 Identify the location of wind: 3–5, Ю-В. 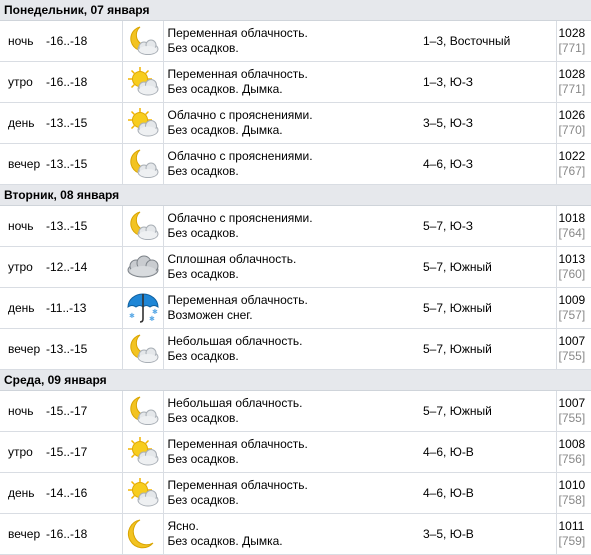
(487, 534).